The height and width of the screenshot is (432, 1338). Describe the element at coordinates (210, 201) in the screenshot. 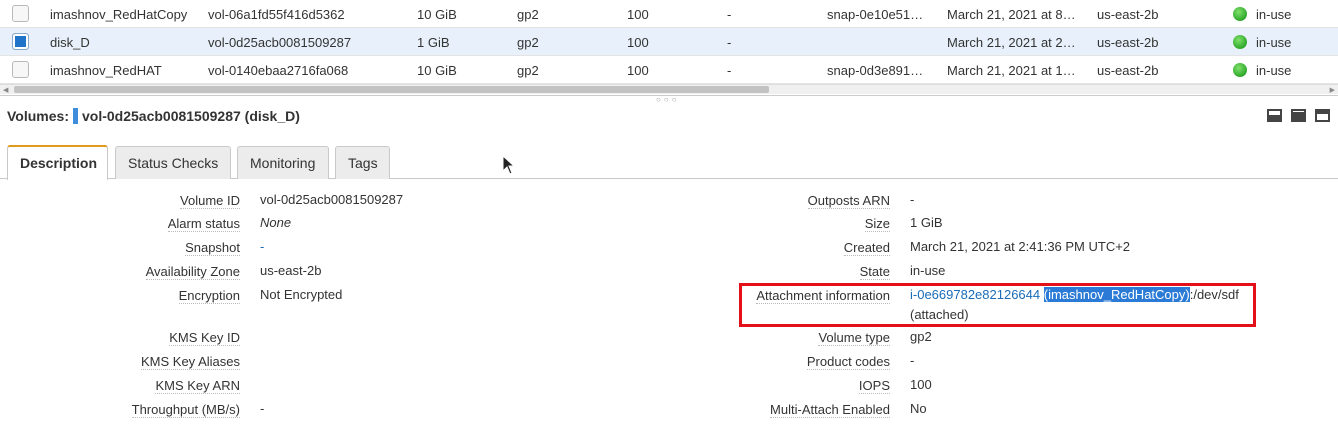

I see `prop-label-volume-id: Volume ID` at that location.